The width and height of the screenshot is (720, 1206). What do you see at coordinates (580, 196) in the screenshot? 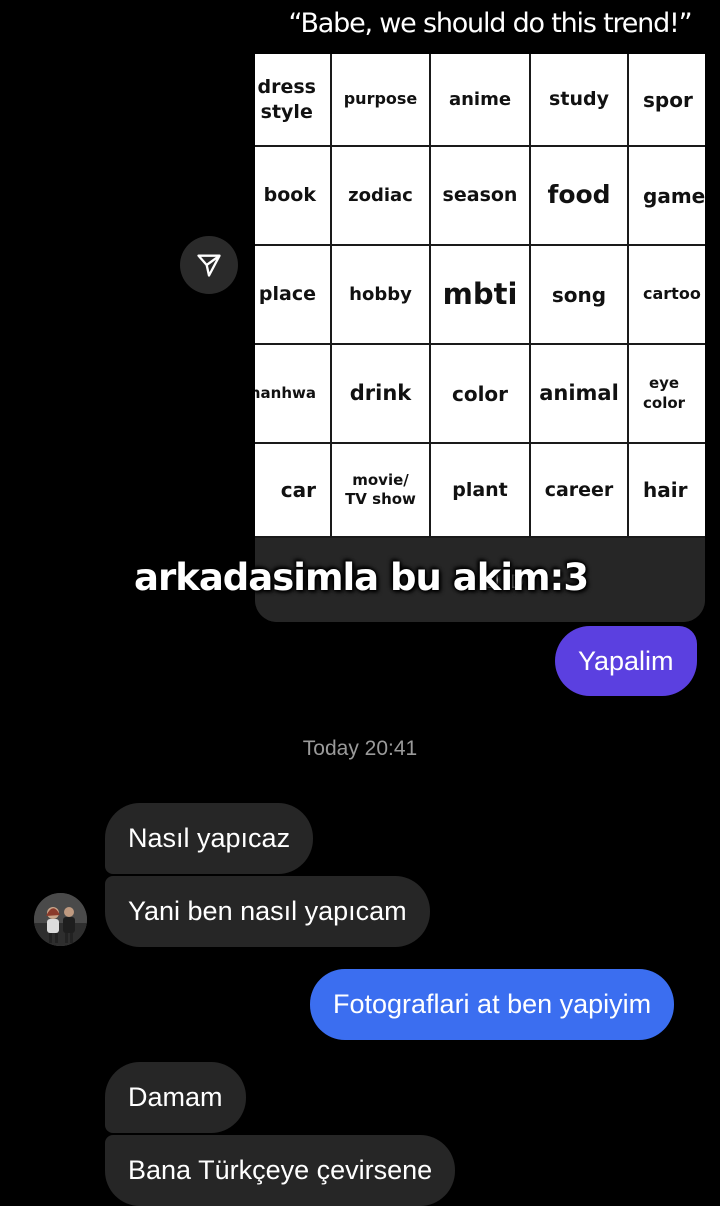
I see `grid-cell: food` at bounding box center [580, 196].